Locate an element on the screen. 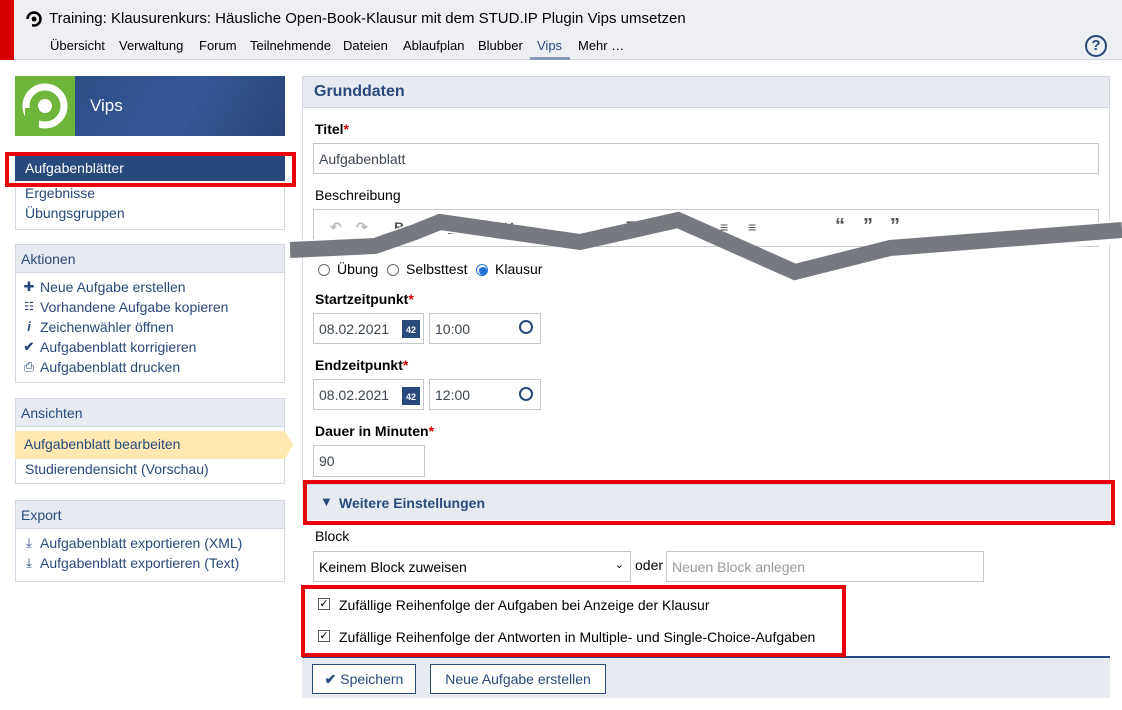  new-block-input: Neuen Block anlegen is located at coordinates (825, 566).